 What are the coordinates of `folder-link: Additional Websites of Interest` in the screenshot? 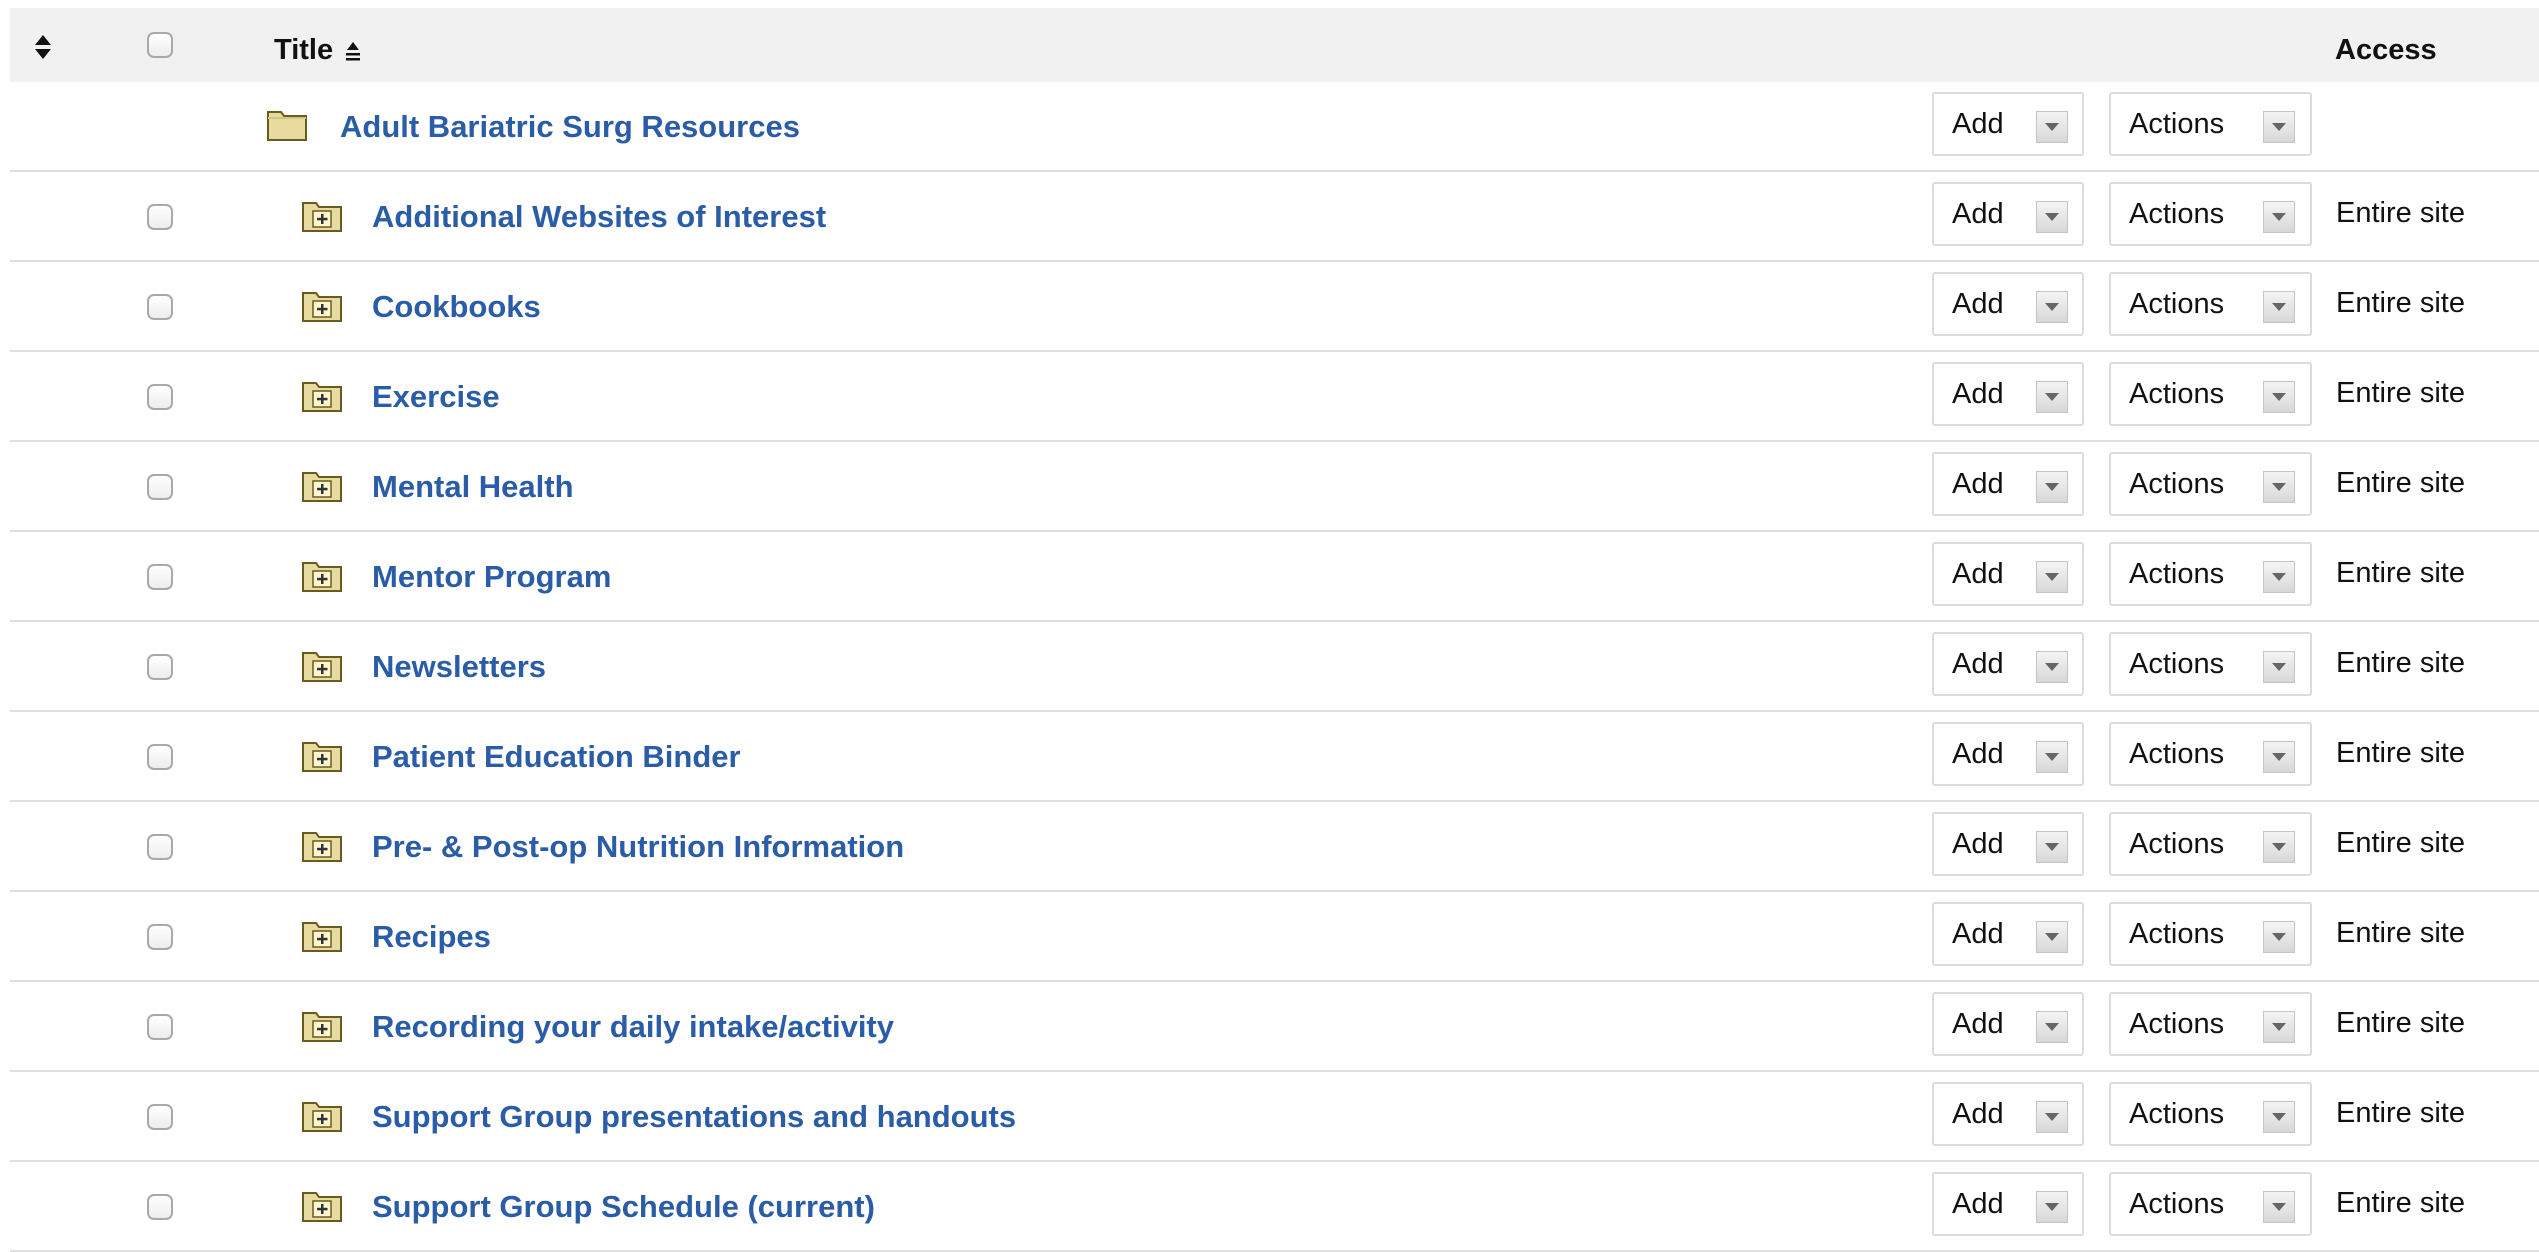 It's located at (599, 217).